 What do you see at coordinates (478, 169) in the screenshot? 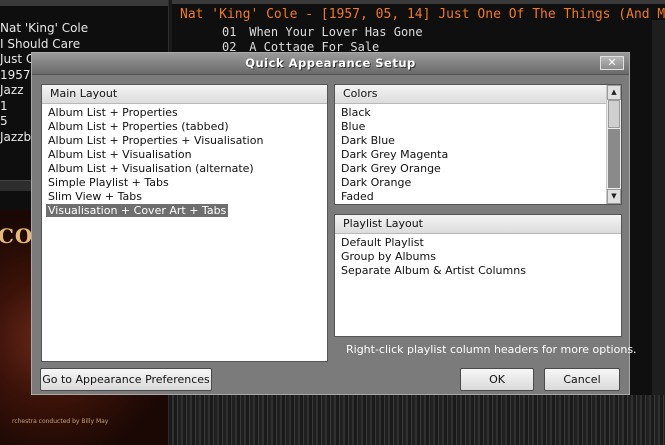
I see `color-item: Dark Grey Orange` at bounding box center [478, 169].